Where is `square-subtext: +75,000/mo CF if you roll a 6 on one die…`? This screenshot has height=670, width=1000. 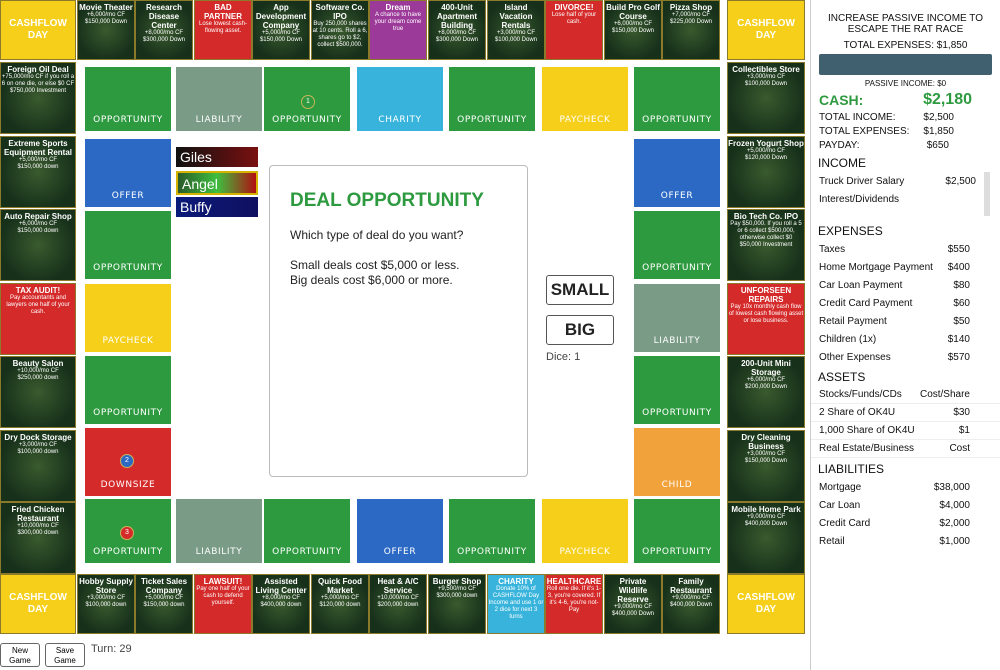
square-subtext: +75,000/mo CF if you roll a 6 on one die… is located at coordinates (38, 84).